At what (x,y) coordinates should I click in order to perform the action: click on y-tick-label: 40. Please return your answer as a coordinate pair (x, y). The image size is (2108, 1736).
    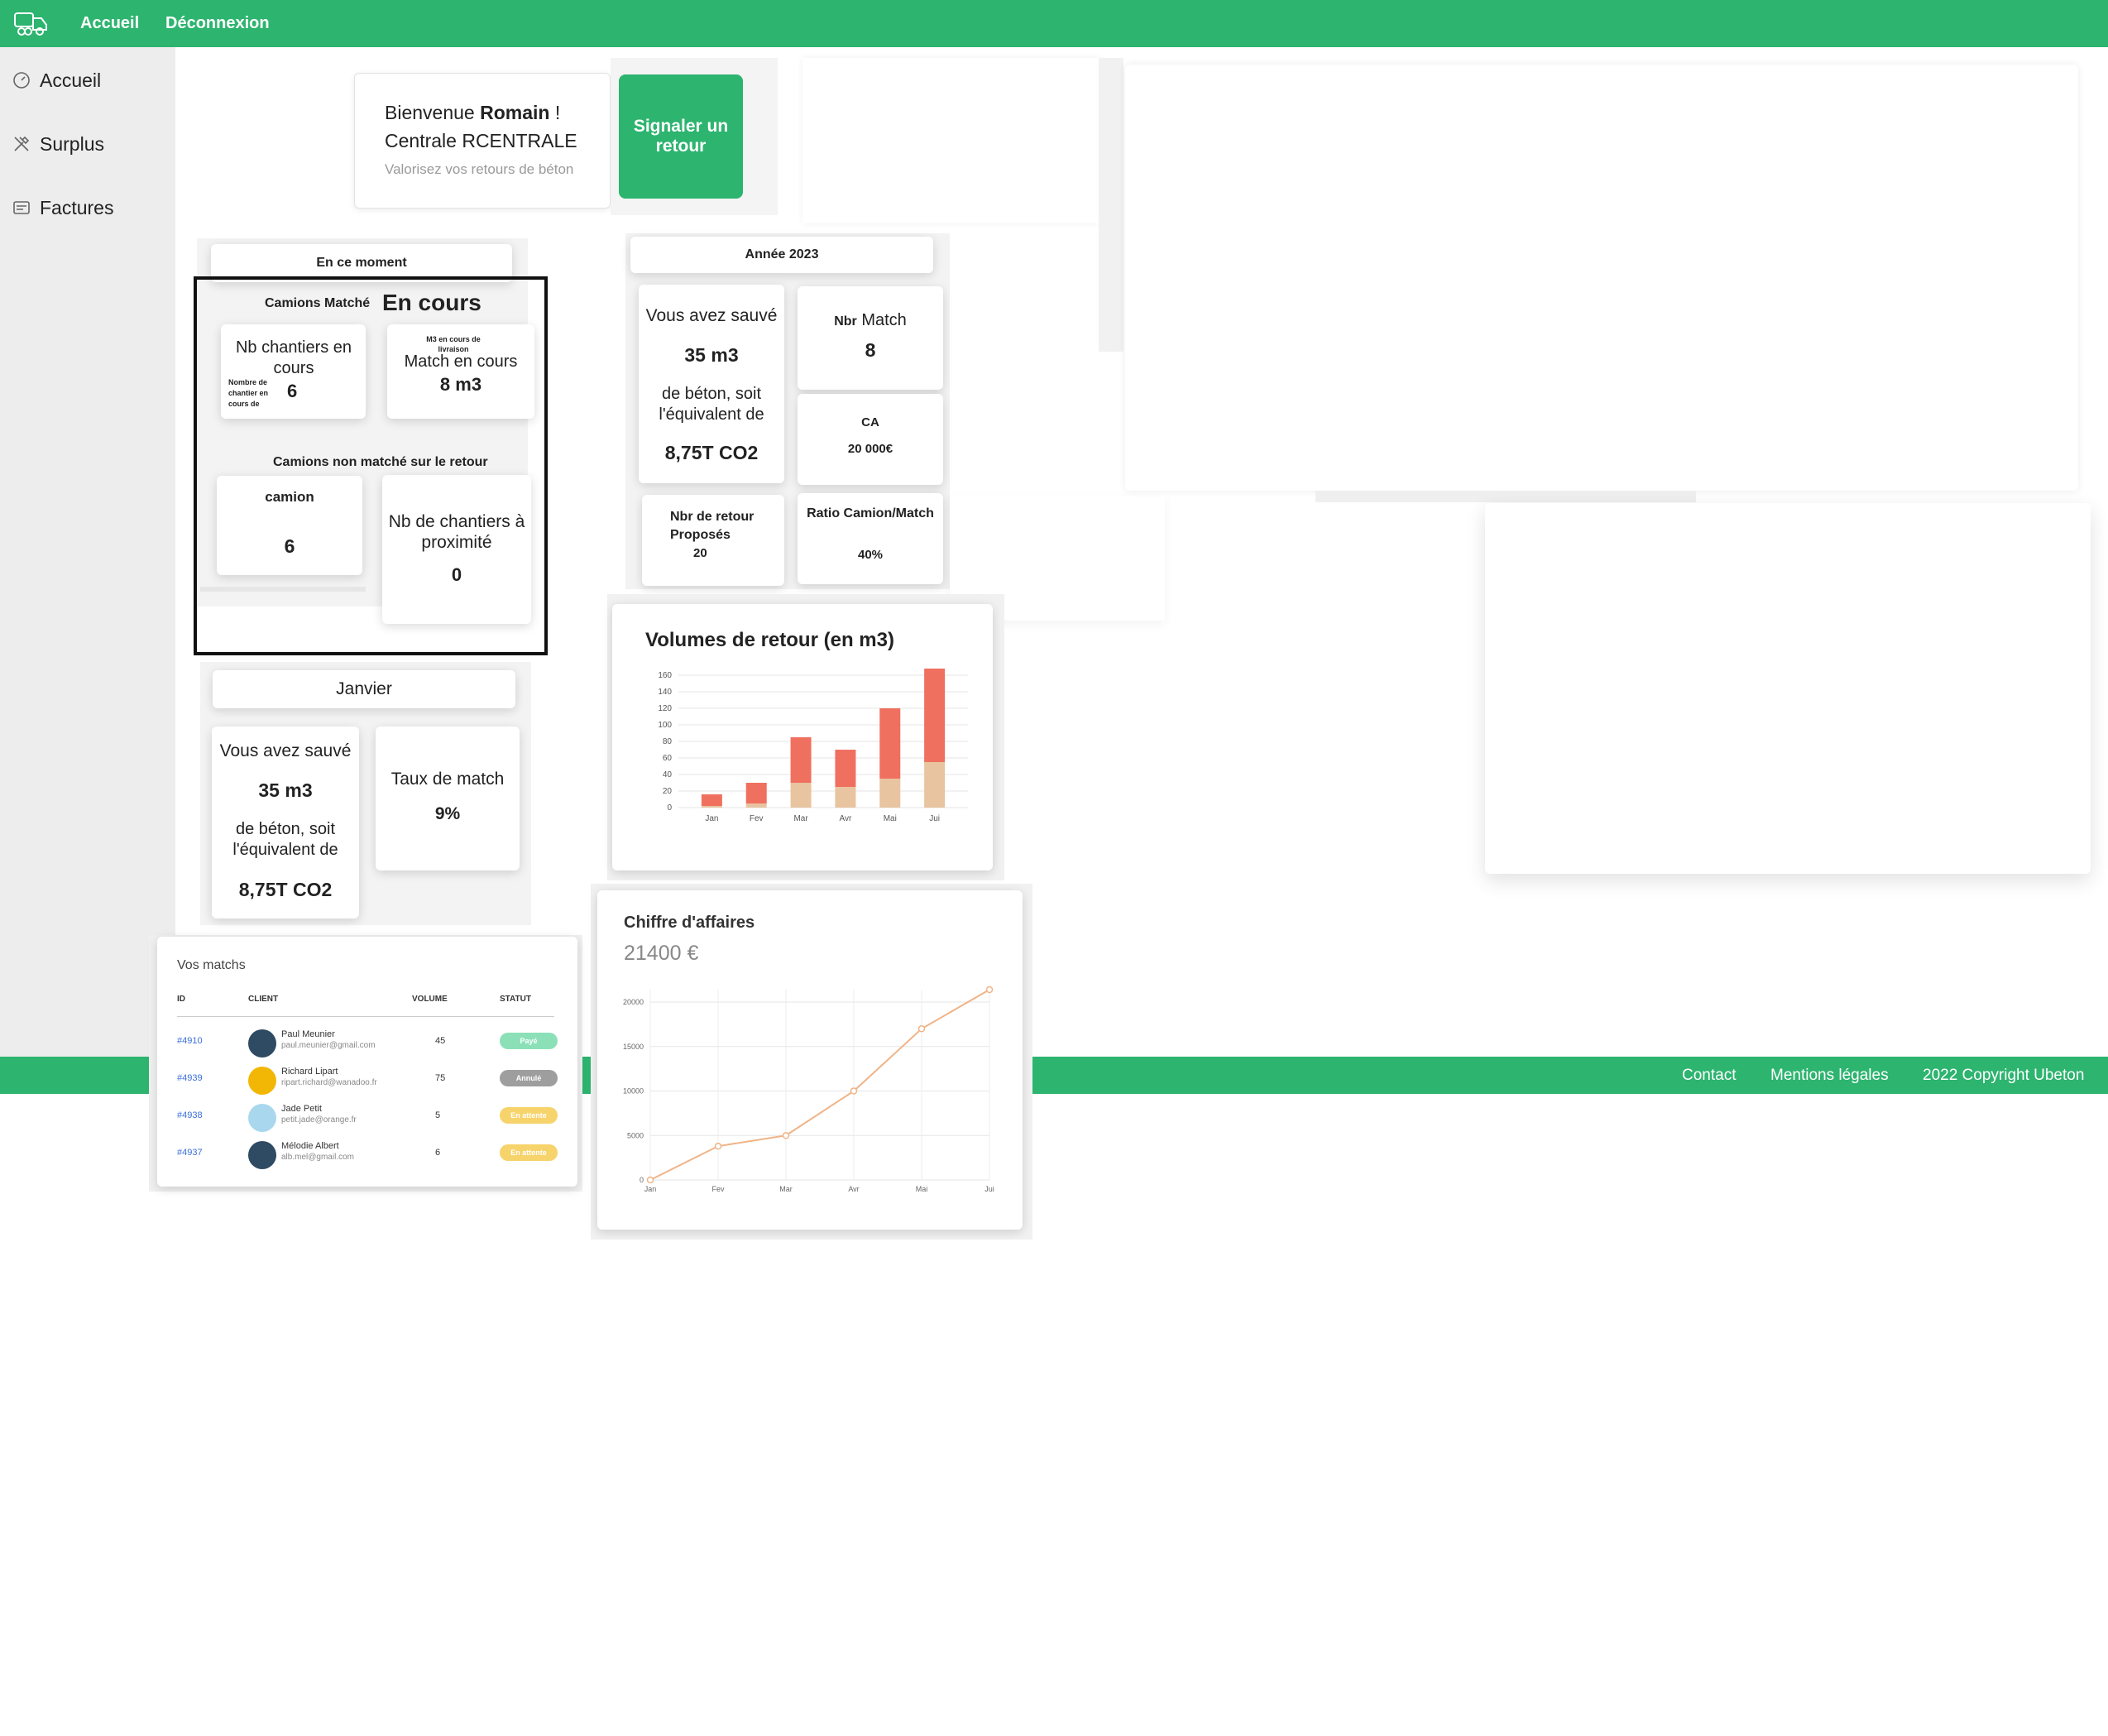
    Looking at the image, I should click on (668, 774).